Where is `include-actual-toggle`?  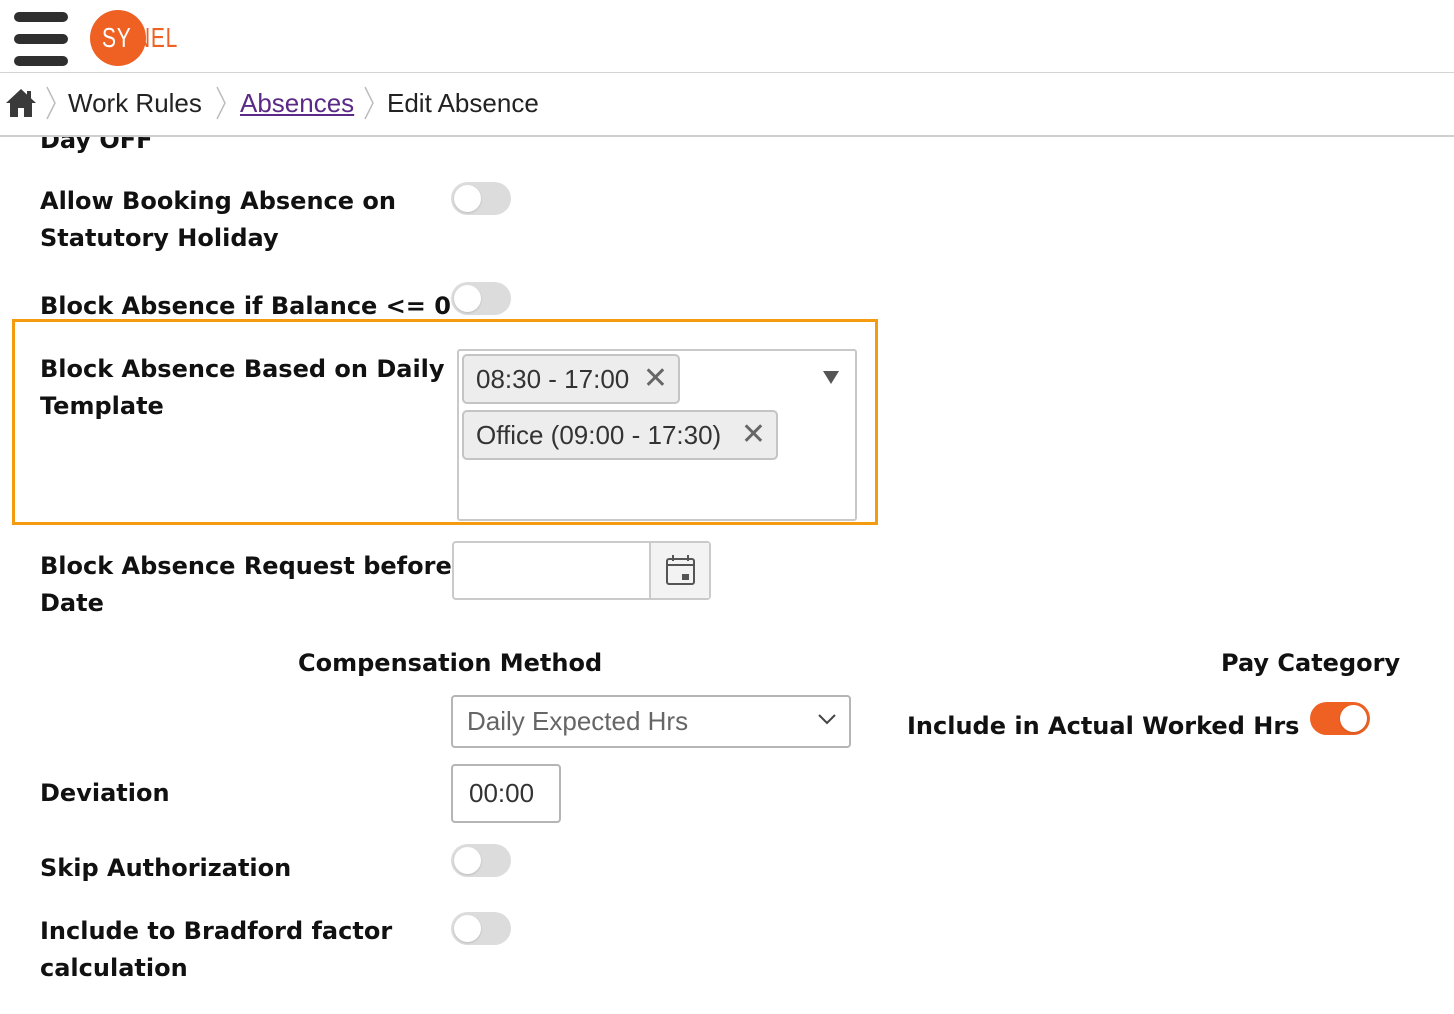 include-actual-toggle is located at coordinates (1340, 718).